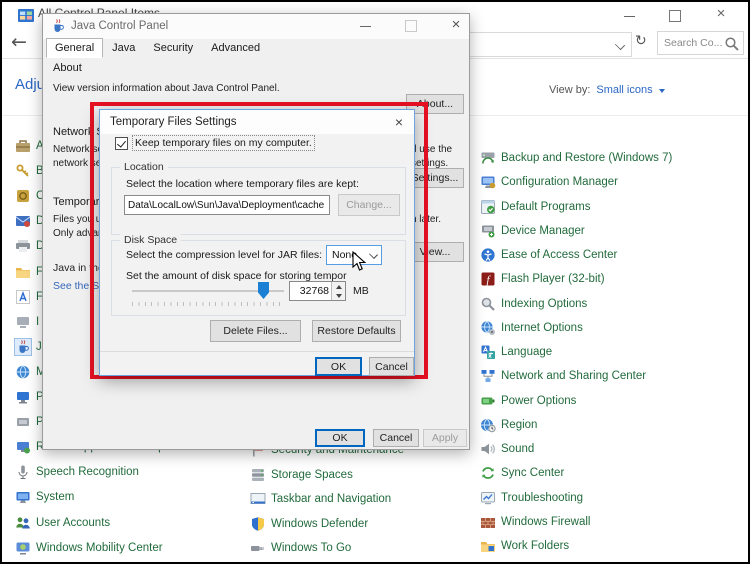  I want to click on view-by-label: View by:, so click(570, 90).